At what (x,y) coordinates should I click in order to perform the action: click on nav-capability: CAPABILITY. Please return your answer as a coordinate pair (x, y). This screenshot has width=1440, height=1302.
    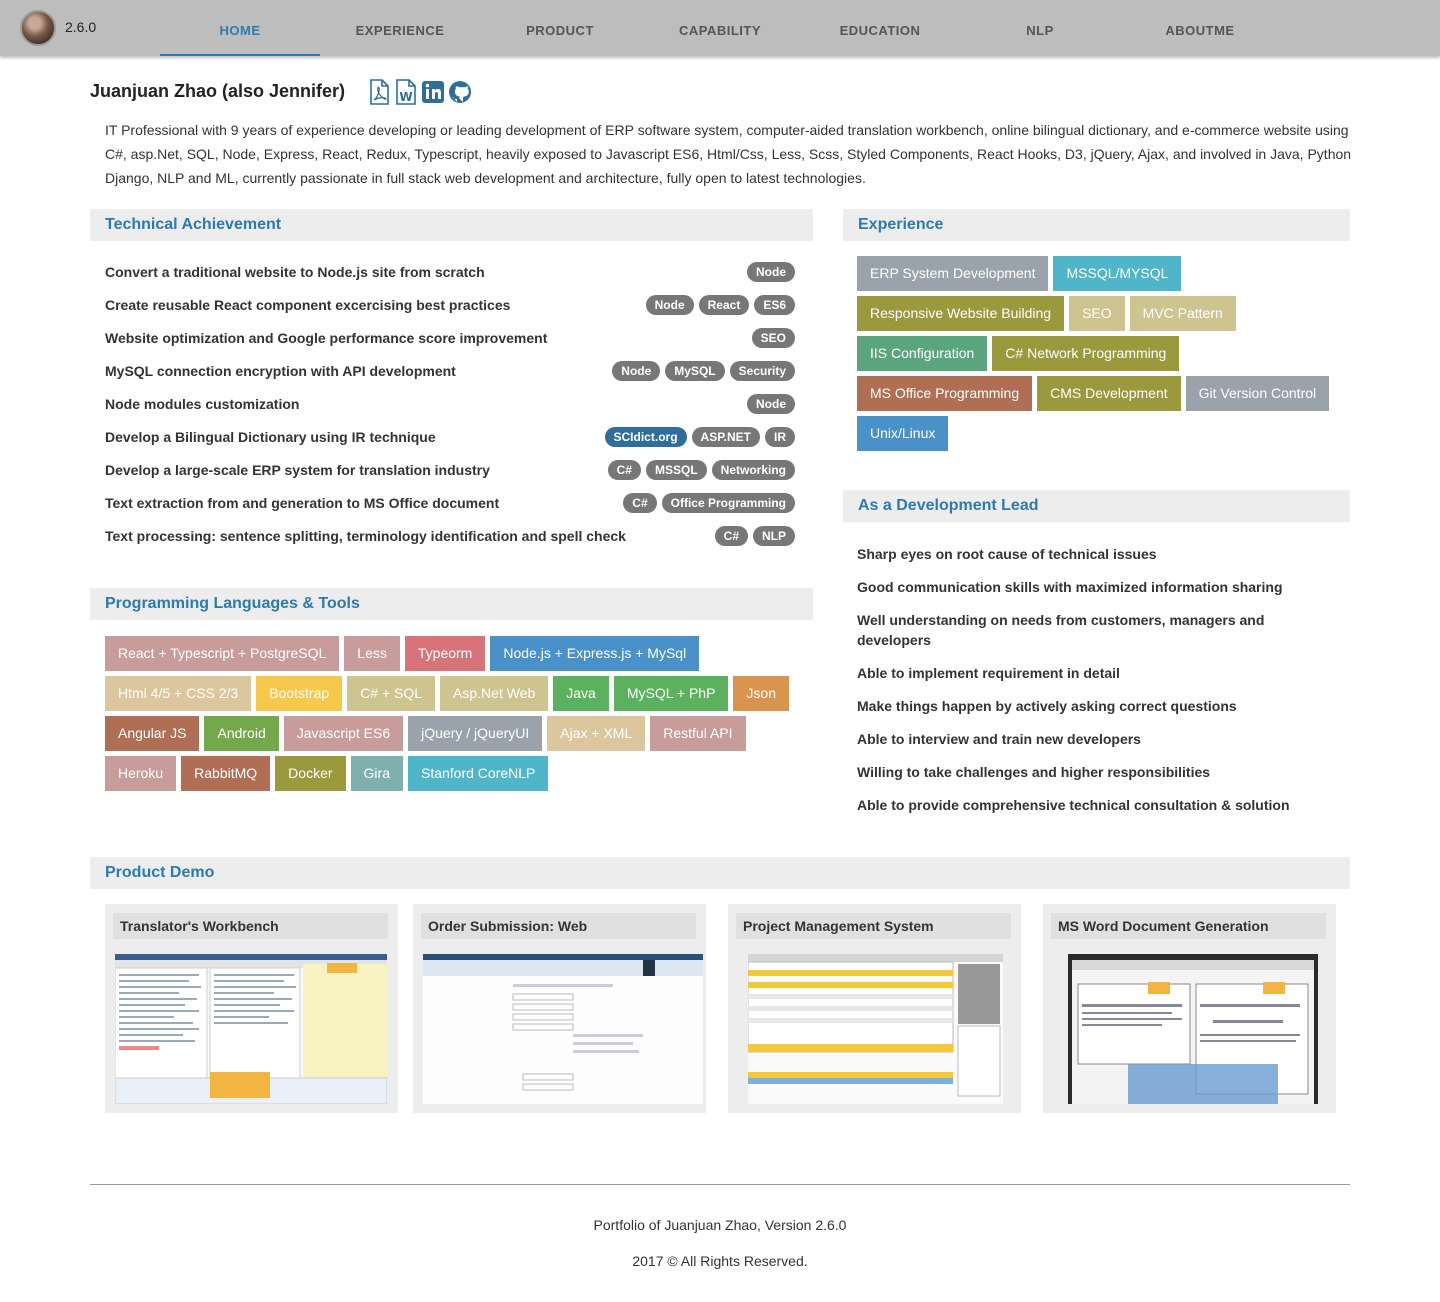
    Looking at the image, I should click on (720, 28).